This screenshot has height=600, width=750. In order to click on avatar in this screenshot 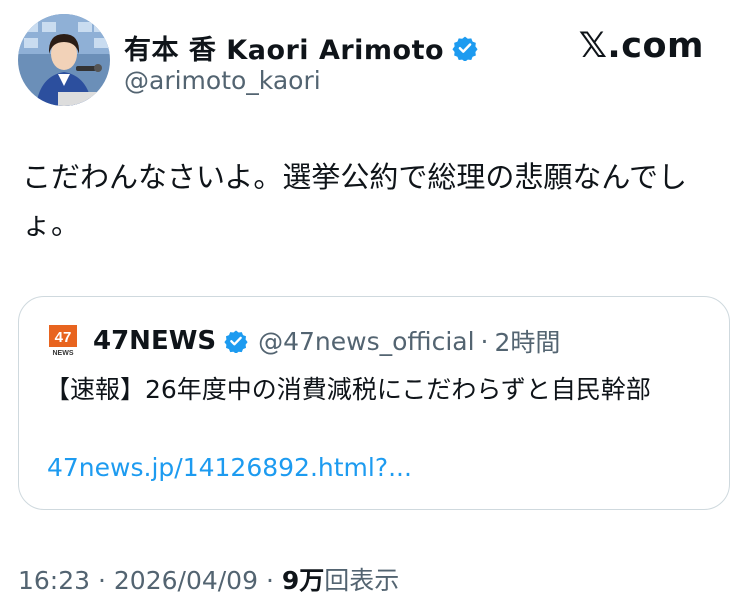, I will do `click(64, 60)`.